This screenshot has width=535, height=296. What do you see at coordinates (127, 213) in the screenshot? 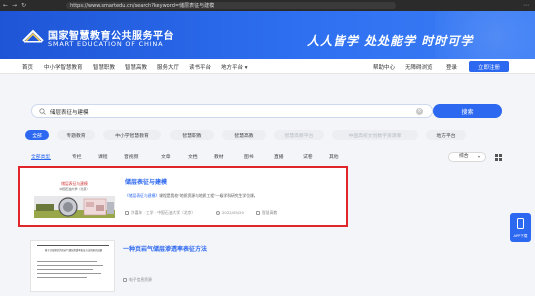
I see `user-icon` at bounding box center [127, 213].